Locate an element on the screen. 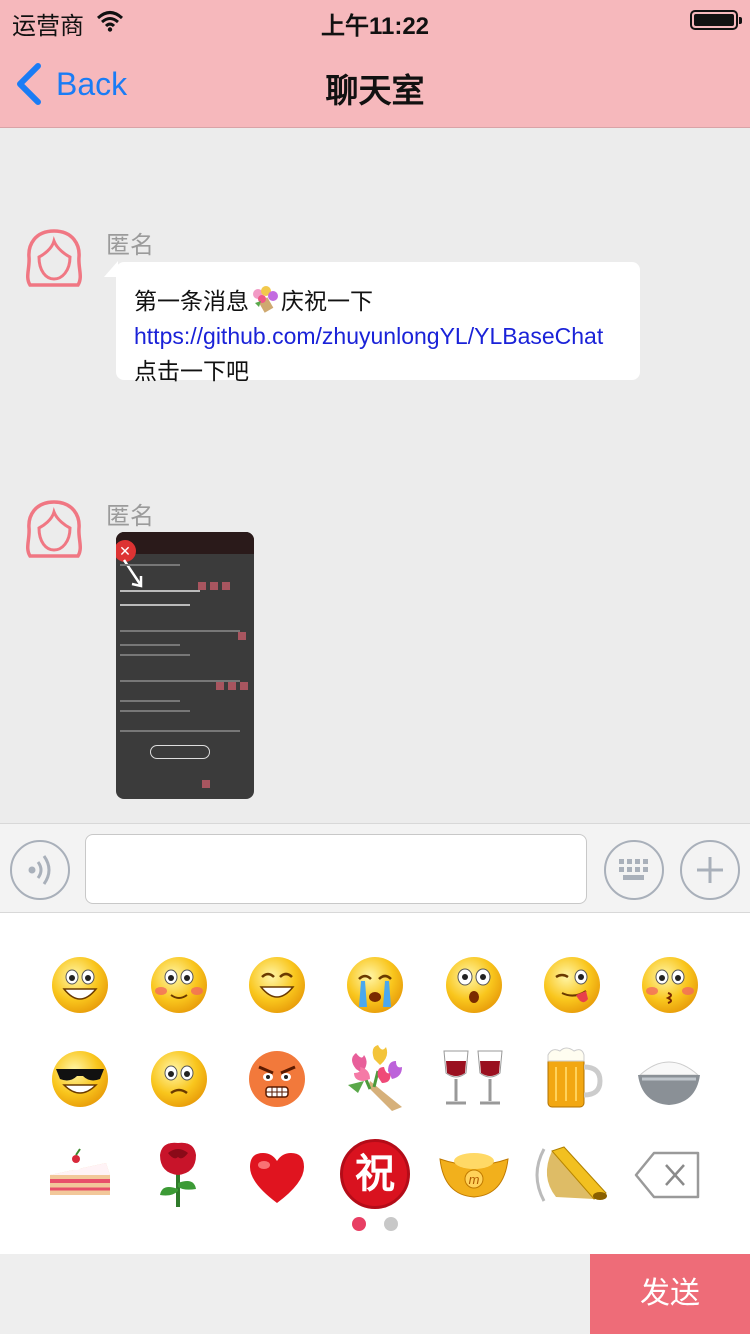 The width and height of the screenshot is (750, 1334). crying-face-icon is located at coordinates (375, 985).